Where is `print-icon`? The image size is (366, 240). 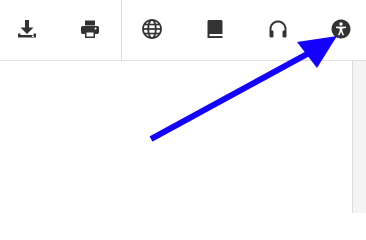
print-icon is located at coordinates (90, 29).